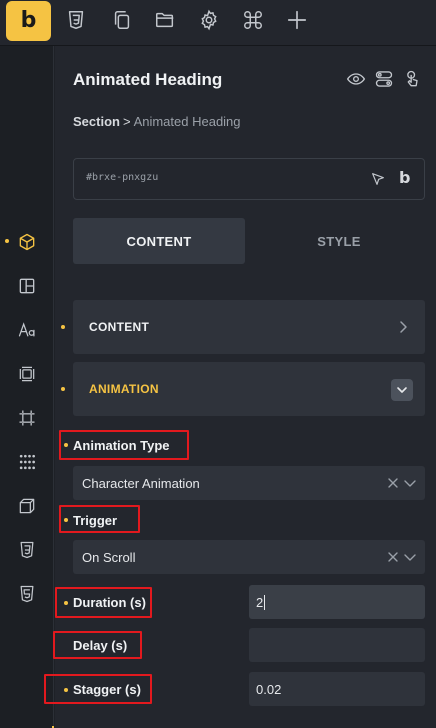 The width and height of the screenshot is (436, 728). What do you see at coordinates (249, 179) in the screenshot?
I see `element-id-field: #brxe-pnxgzu b` at bounding box center [249, 179].